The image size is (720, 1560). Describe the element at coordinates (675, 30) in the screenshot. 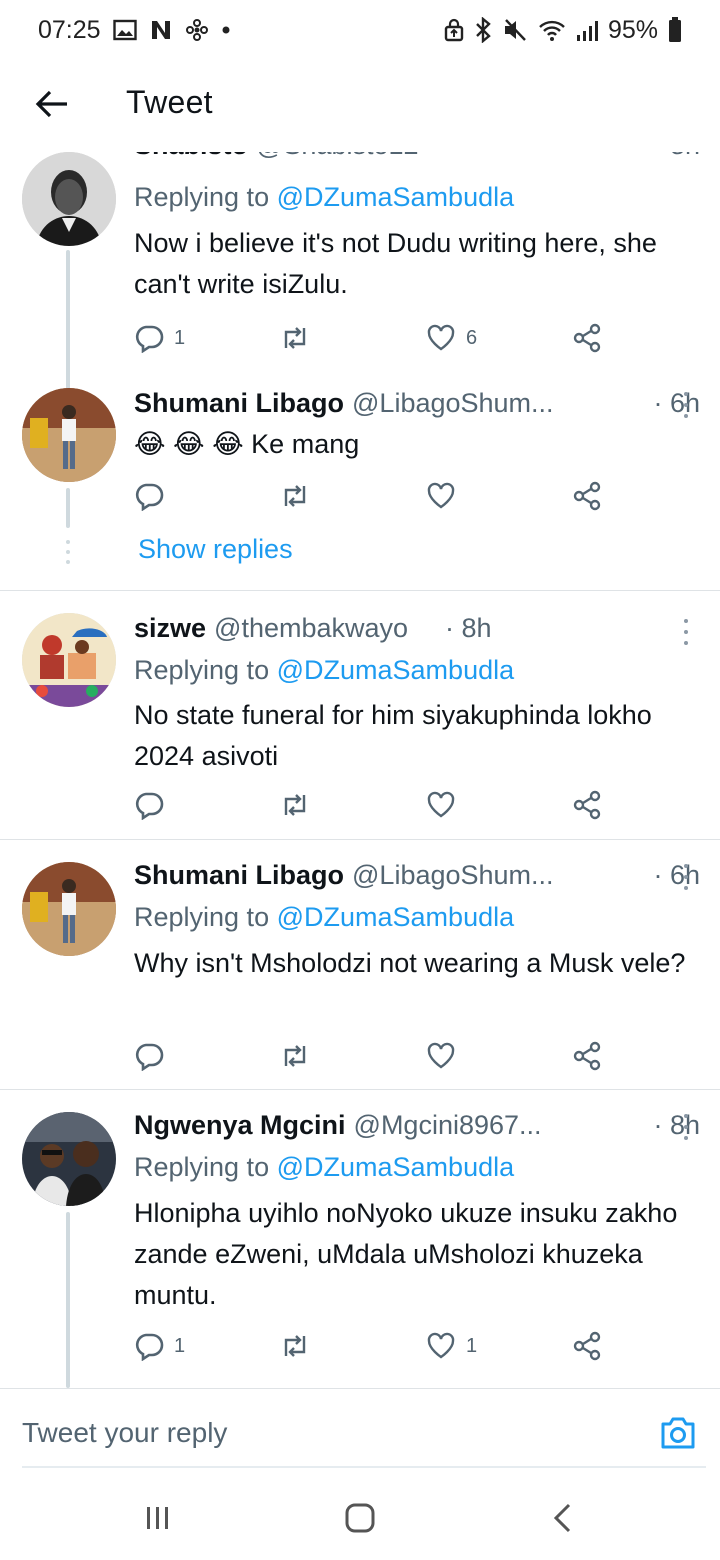

I see `battery-icon` at that location.